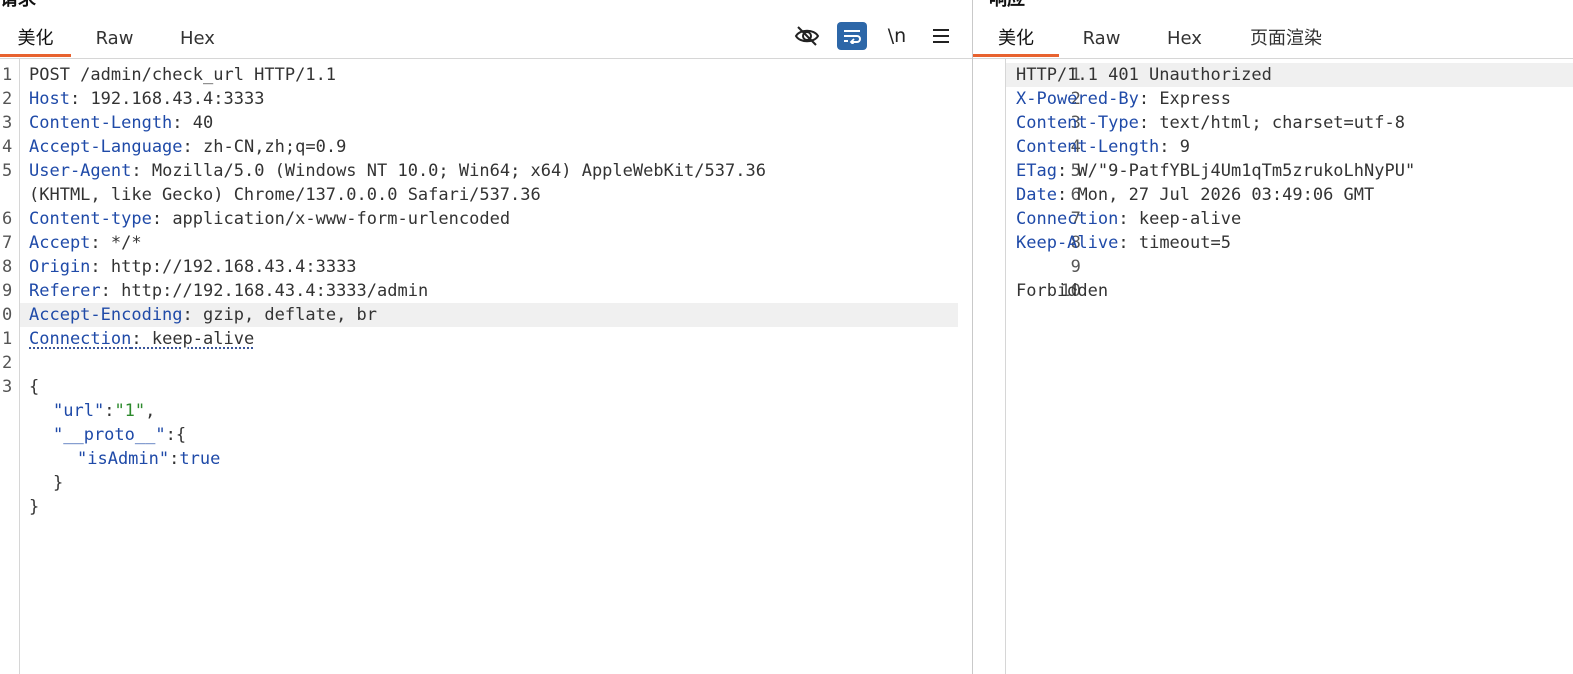 The image size is (1573, 674). I want to click on request-line-text: POST /admin/check_url HTTP/1.1, so click(183, 75).